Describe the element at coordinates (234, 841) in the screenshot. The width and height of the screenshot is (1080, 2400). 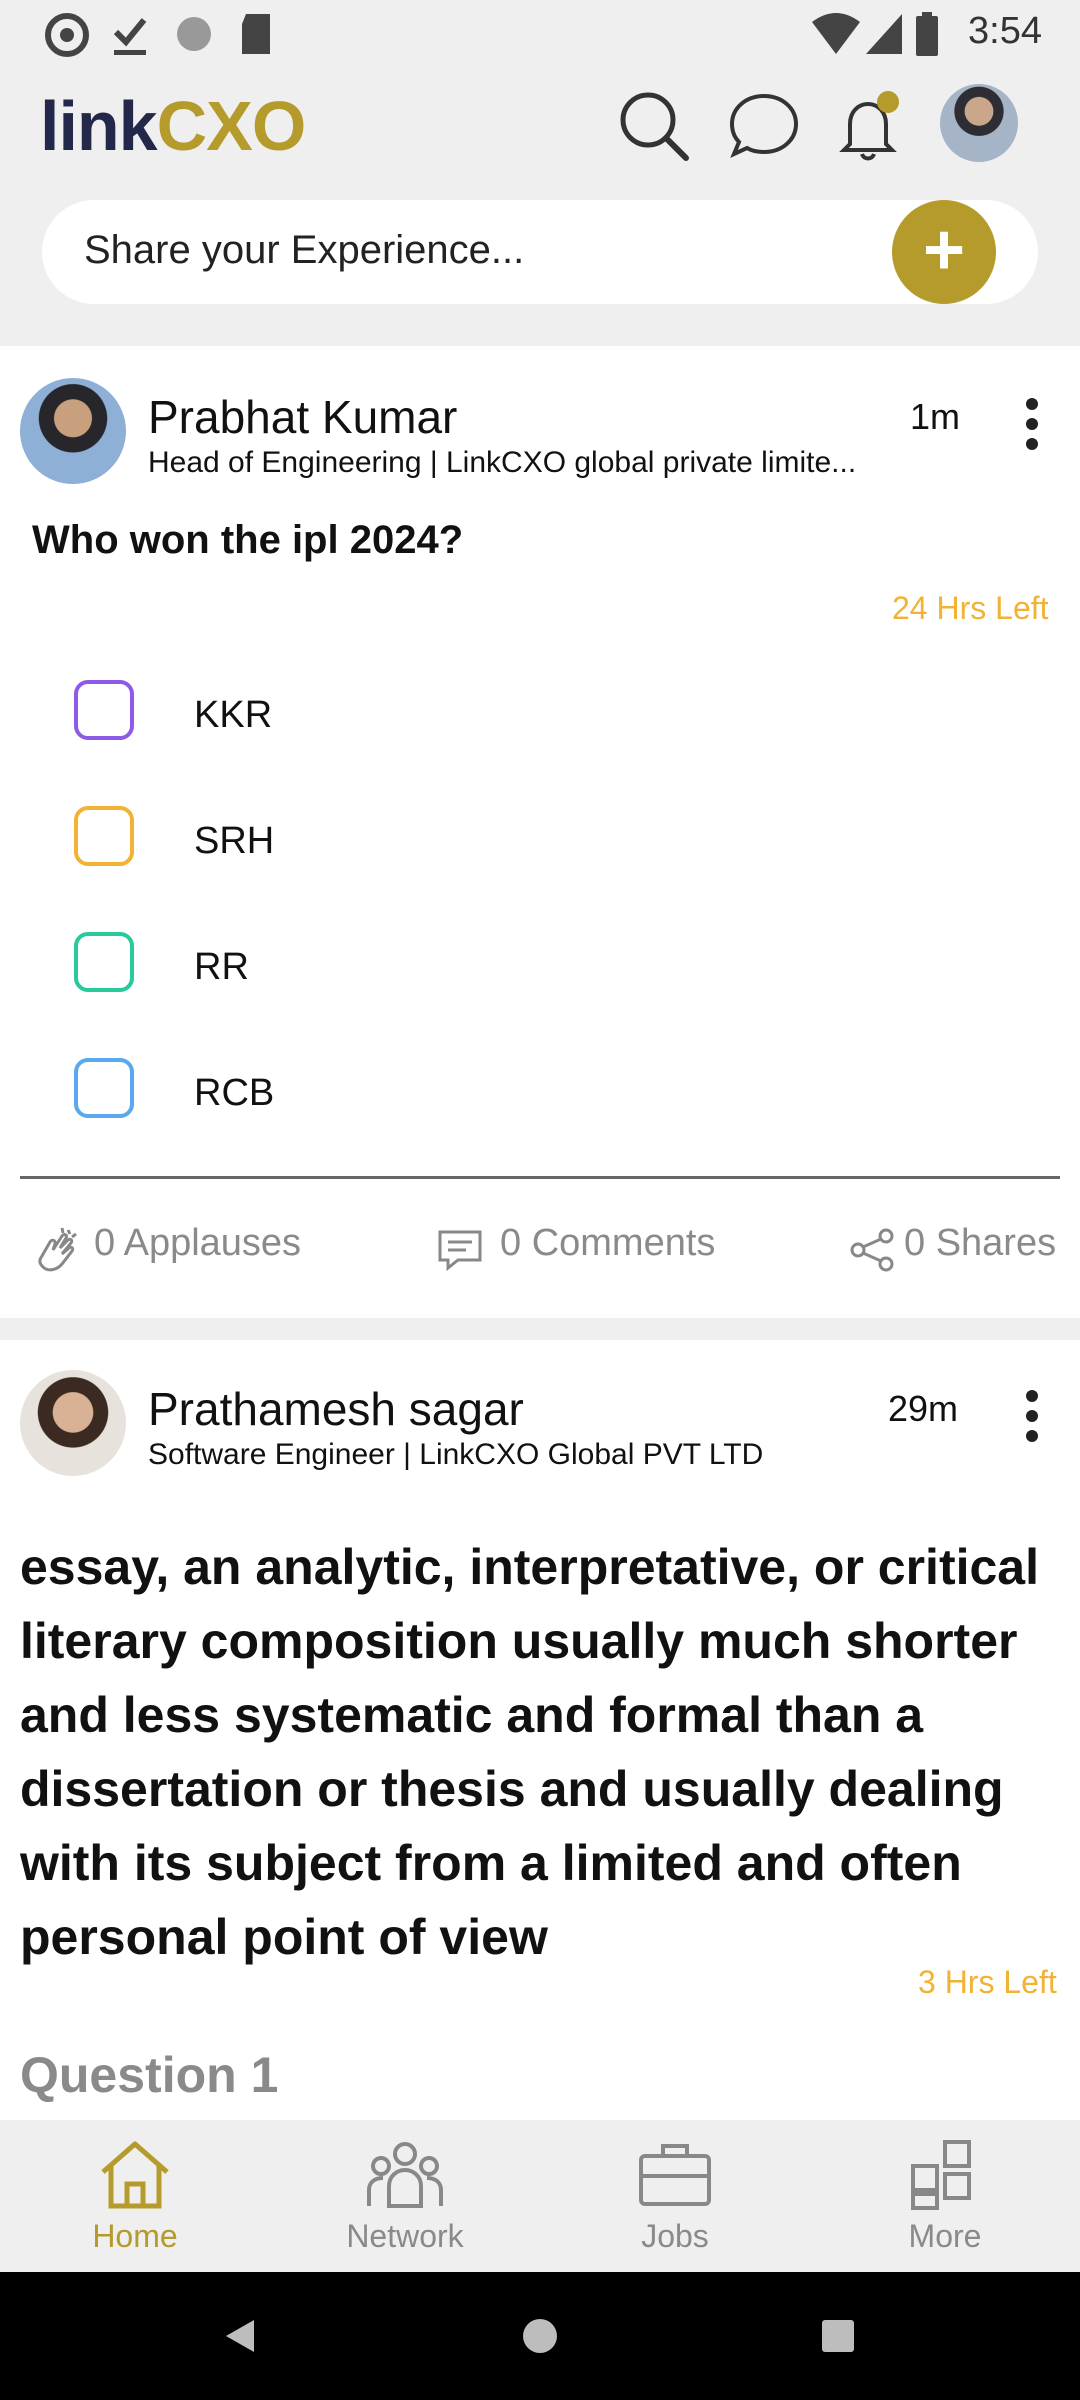
I see `poll-option-label: SRH` at that location.